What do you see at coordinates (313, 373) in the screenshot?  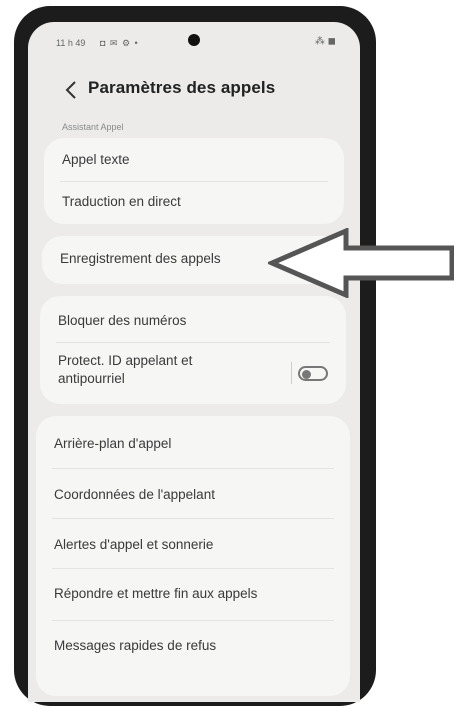 I see `protect-id-toggle` at bounding box center [313, 373].